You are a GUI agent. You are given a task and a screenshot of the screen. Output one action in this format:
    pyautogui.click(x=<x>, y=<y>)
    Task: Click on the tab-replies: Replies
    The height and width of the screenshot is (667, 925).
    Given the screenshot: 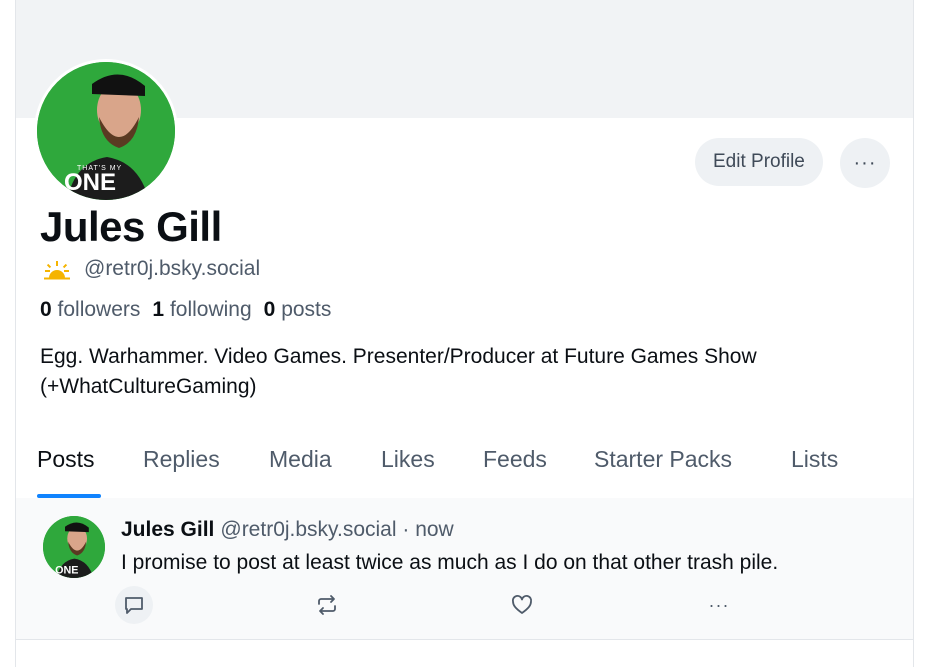 What is the action you would take?
    pyautogui.click(x=181, y=459)
    